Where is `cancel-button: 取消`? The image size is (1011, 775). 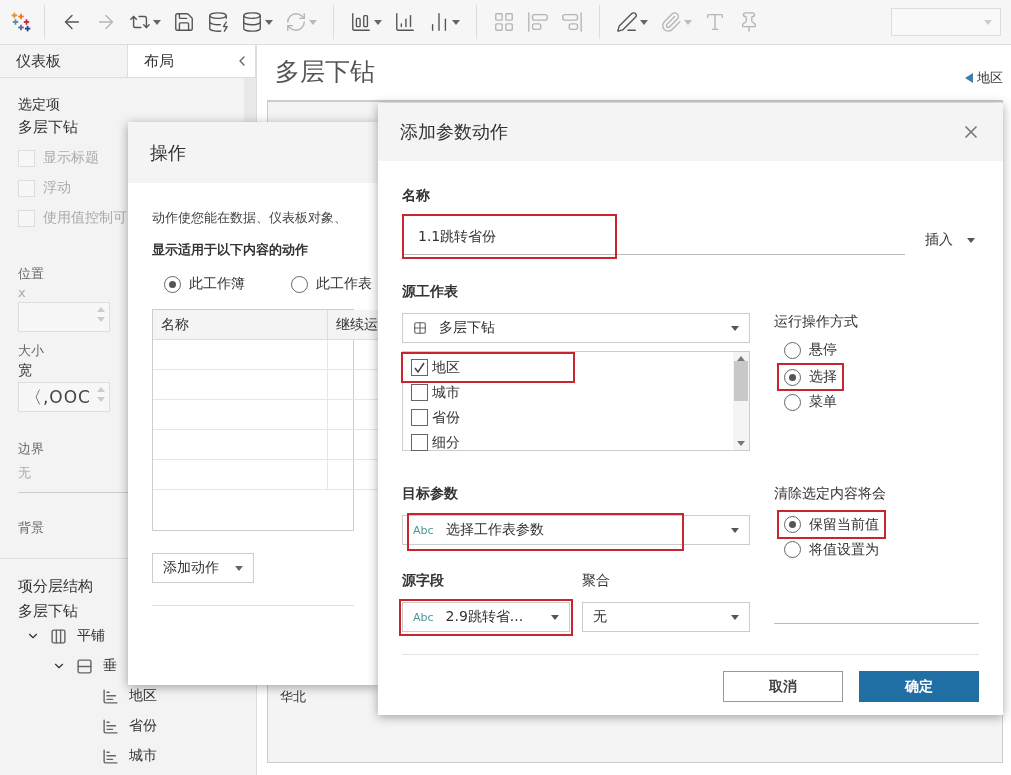 cancel-button: 取消 is located at coordinates (783, 686).